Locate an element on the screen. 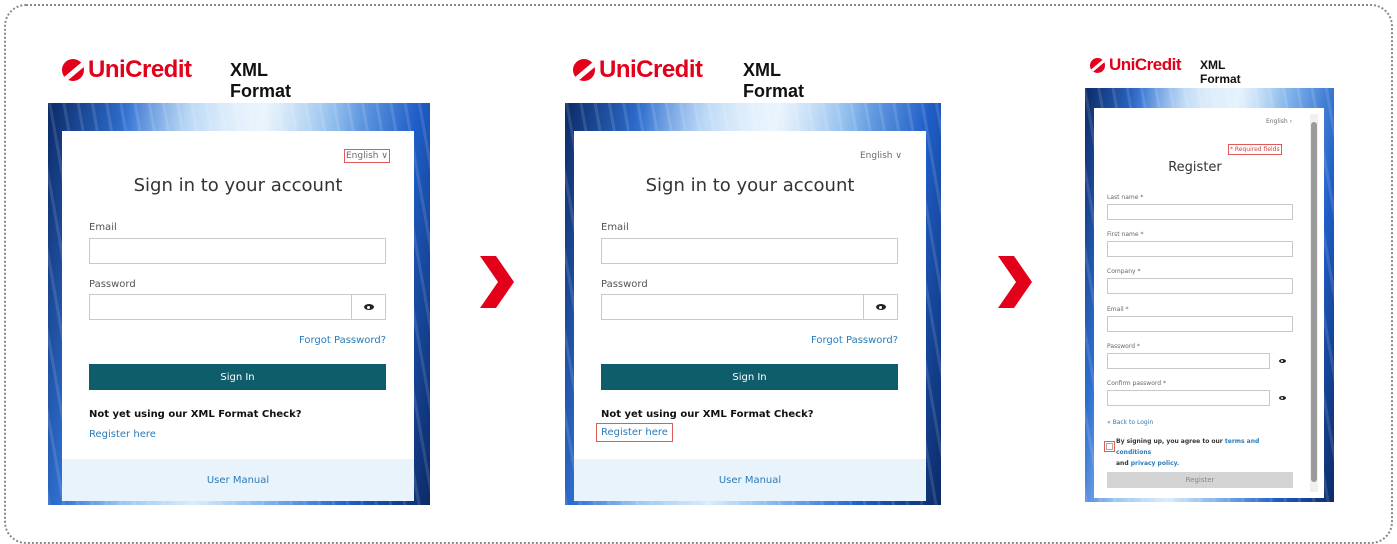 This screenshot has height=544, width=1397. scrollbar-track is located at coordinates (1314, 303).